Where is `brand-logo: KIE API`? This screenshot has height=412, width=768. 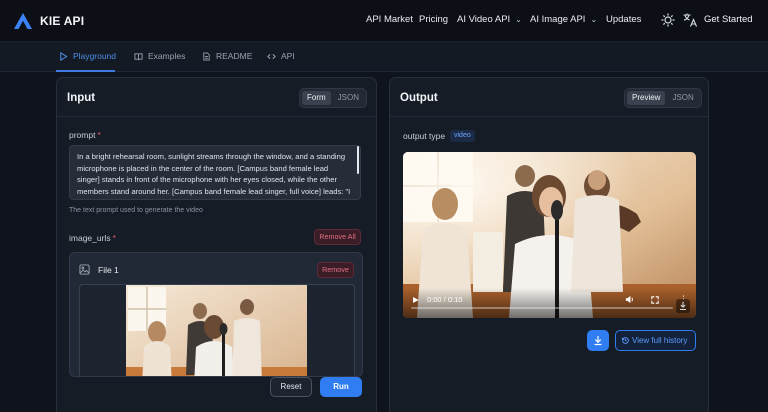 brand-logo: KIE API is located at coordinates (48, 21).